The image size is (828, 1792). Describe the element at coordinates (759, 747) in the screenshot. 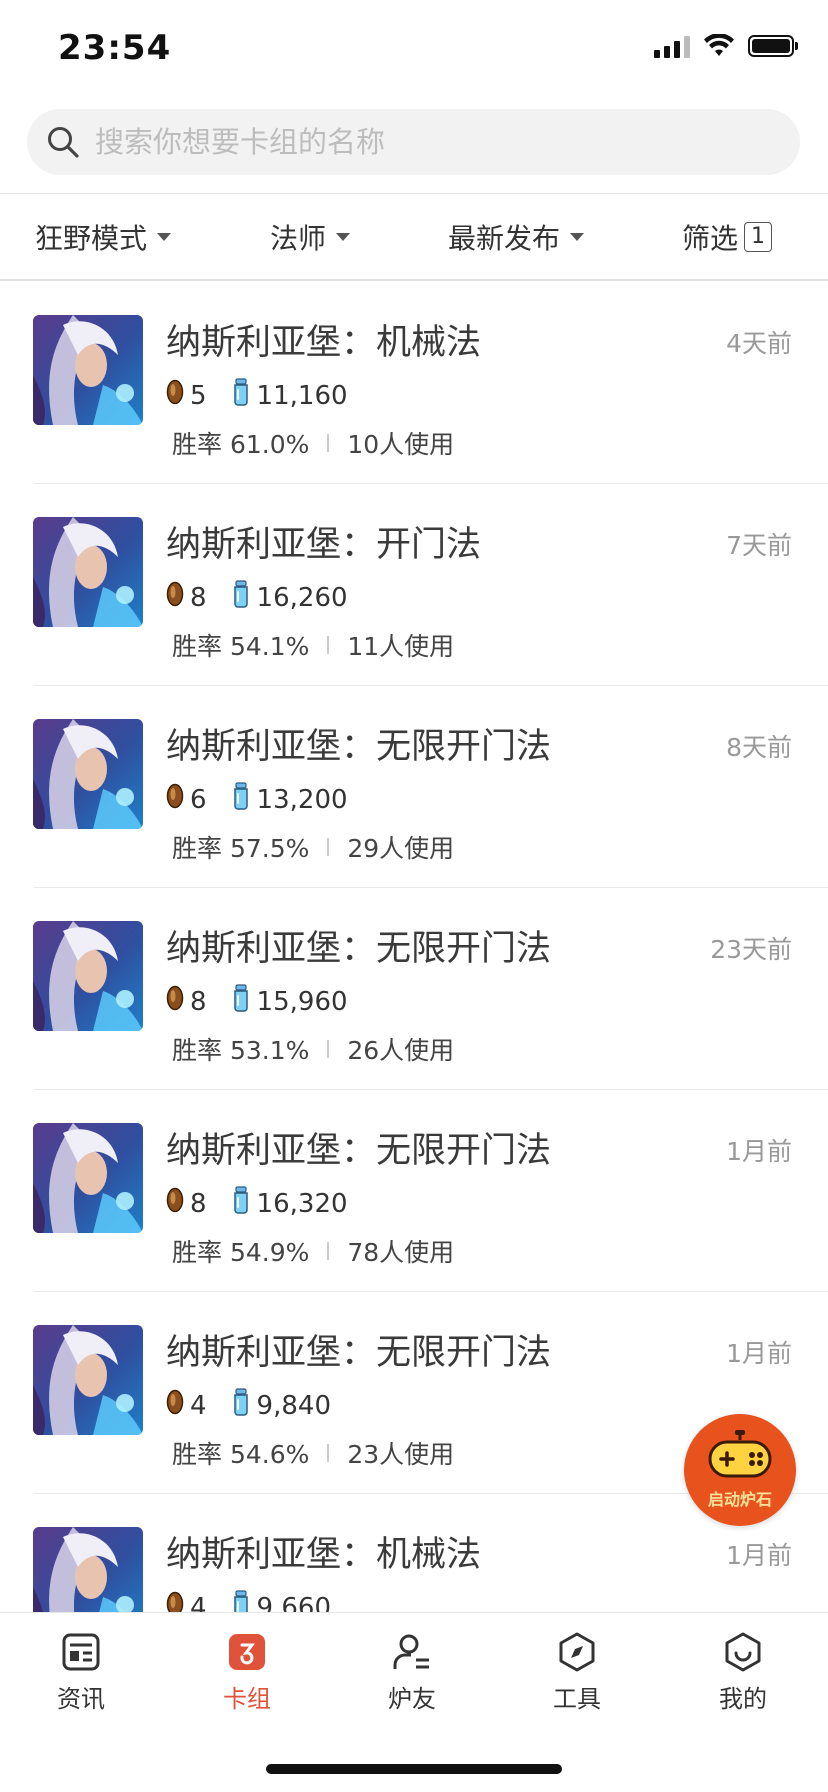

I see `deck-time: 8天前` at that location.